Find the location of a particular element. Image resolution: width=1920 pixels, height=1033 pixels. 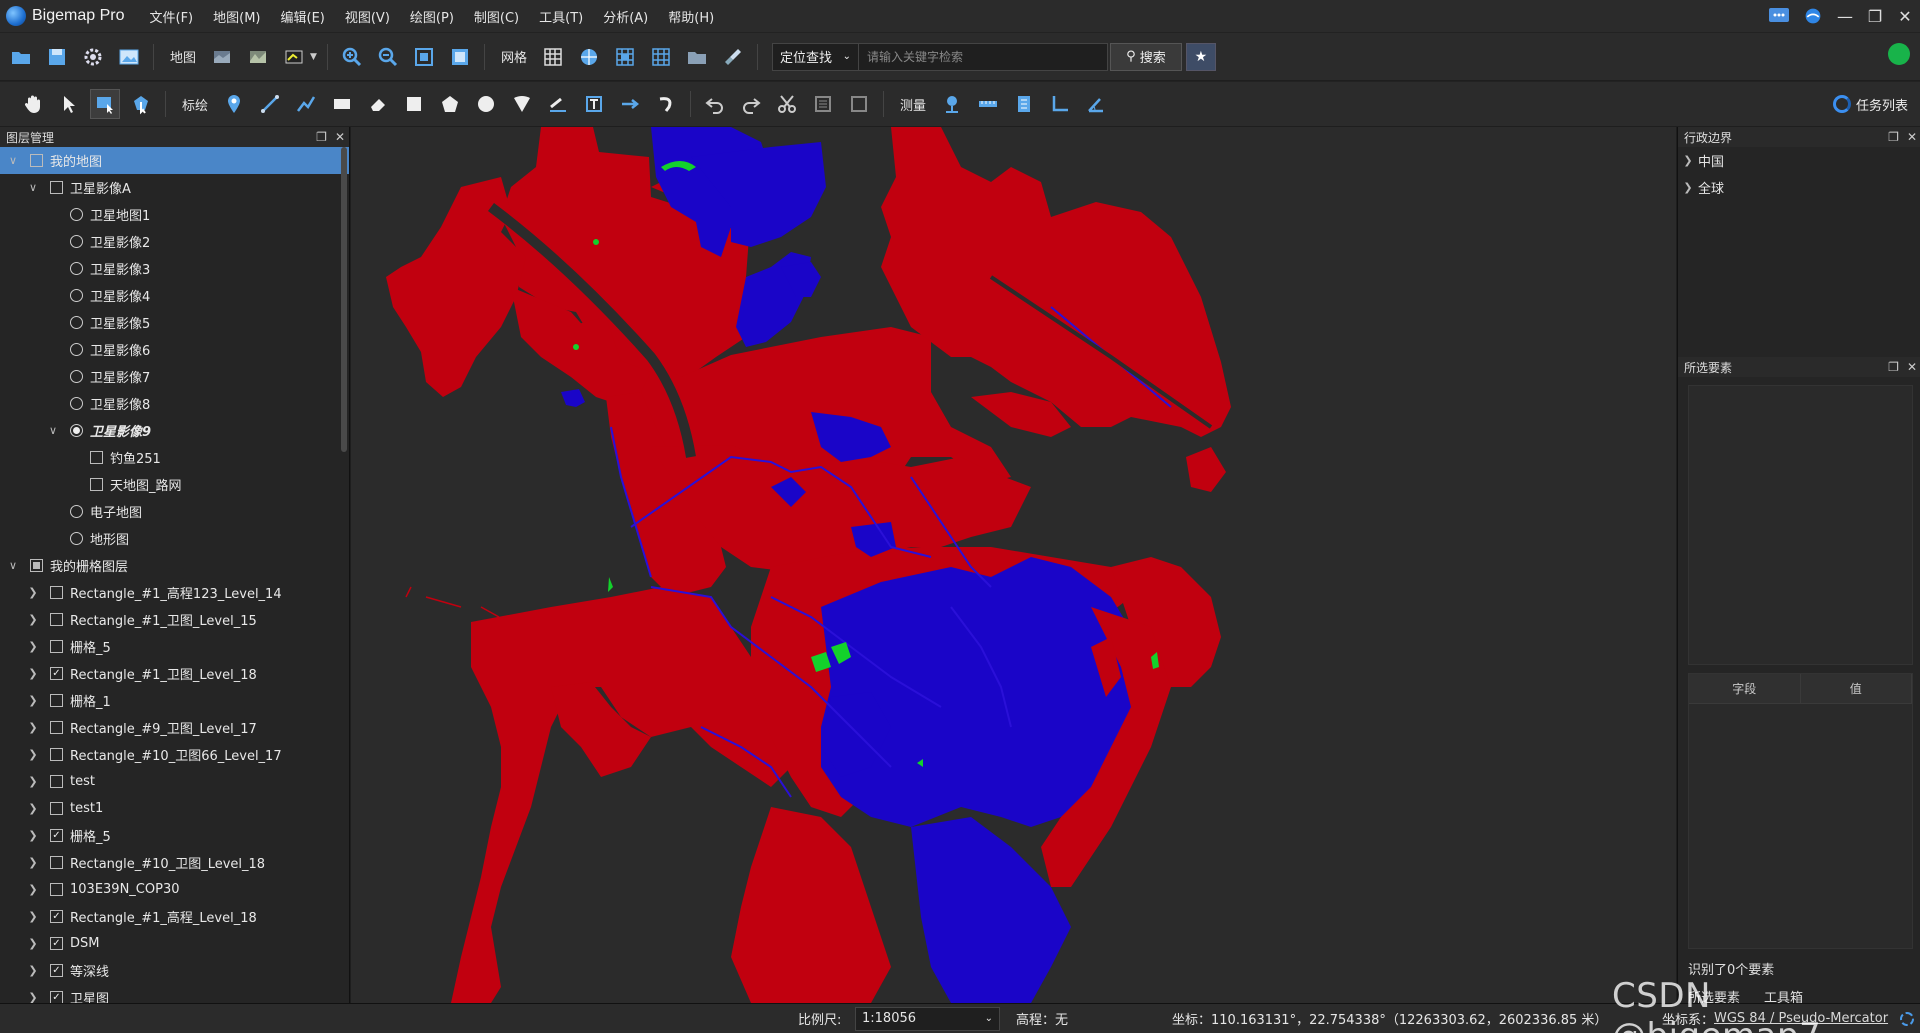

eraser-tool-icon is located at coordinates (378, 104).